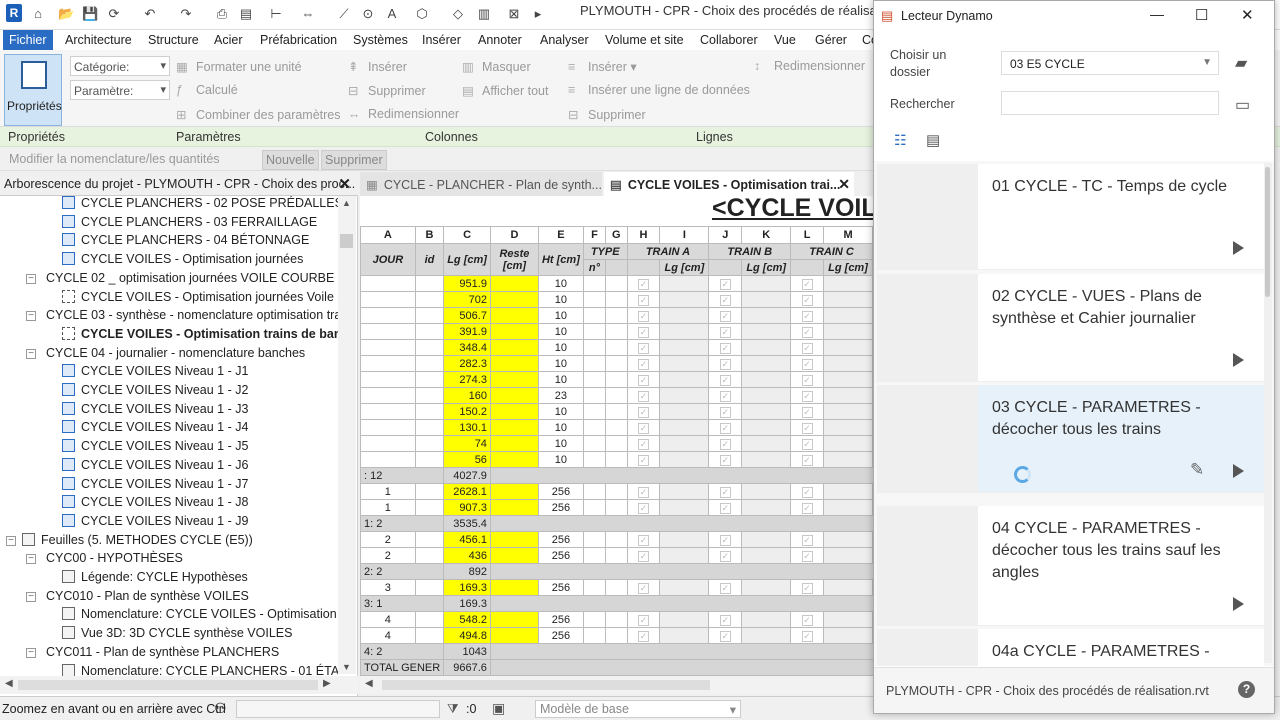 The width and height of the screenshot is (1280, 720). I want to click on lg-cell: 456.1, so click(467, 539).